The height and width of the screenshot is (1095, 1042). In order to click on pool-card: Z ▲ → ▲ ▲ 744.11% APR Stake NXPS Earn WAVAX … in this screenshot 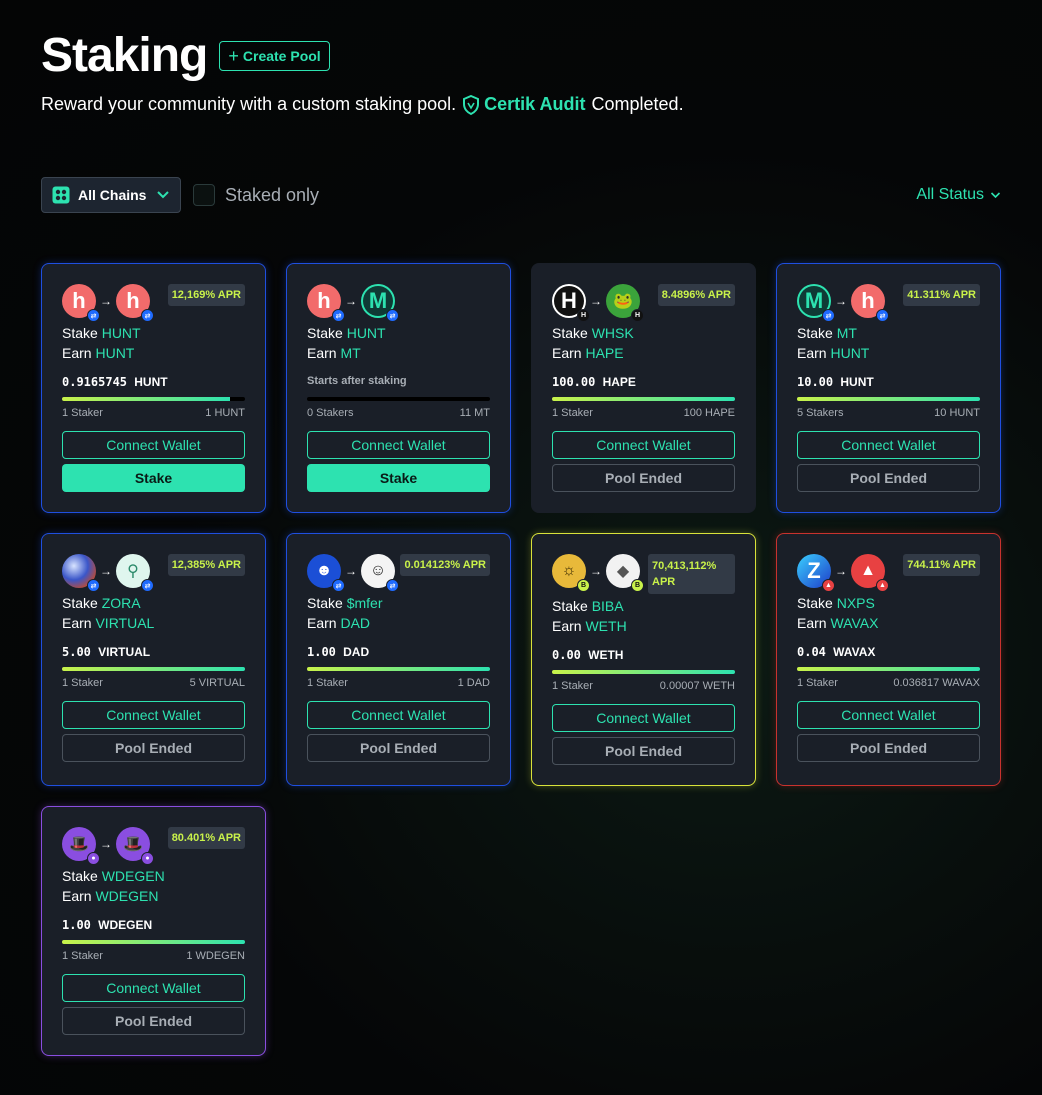, I will do `click(888, 659)`.